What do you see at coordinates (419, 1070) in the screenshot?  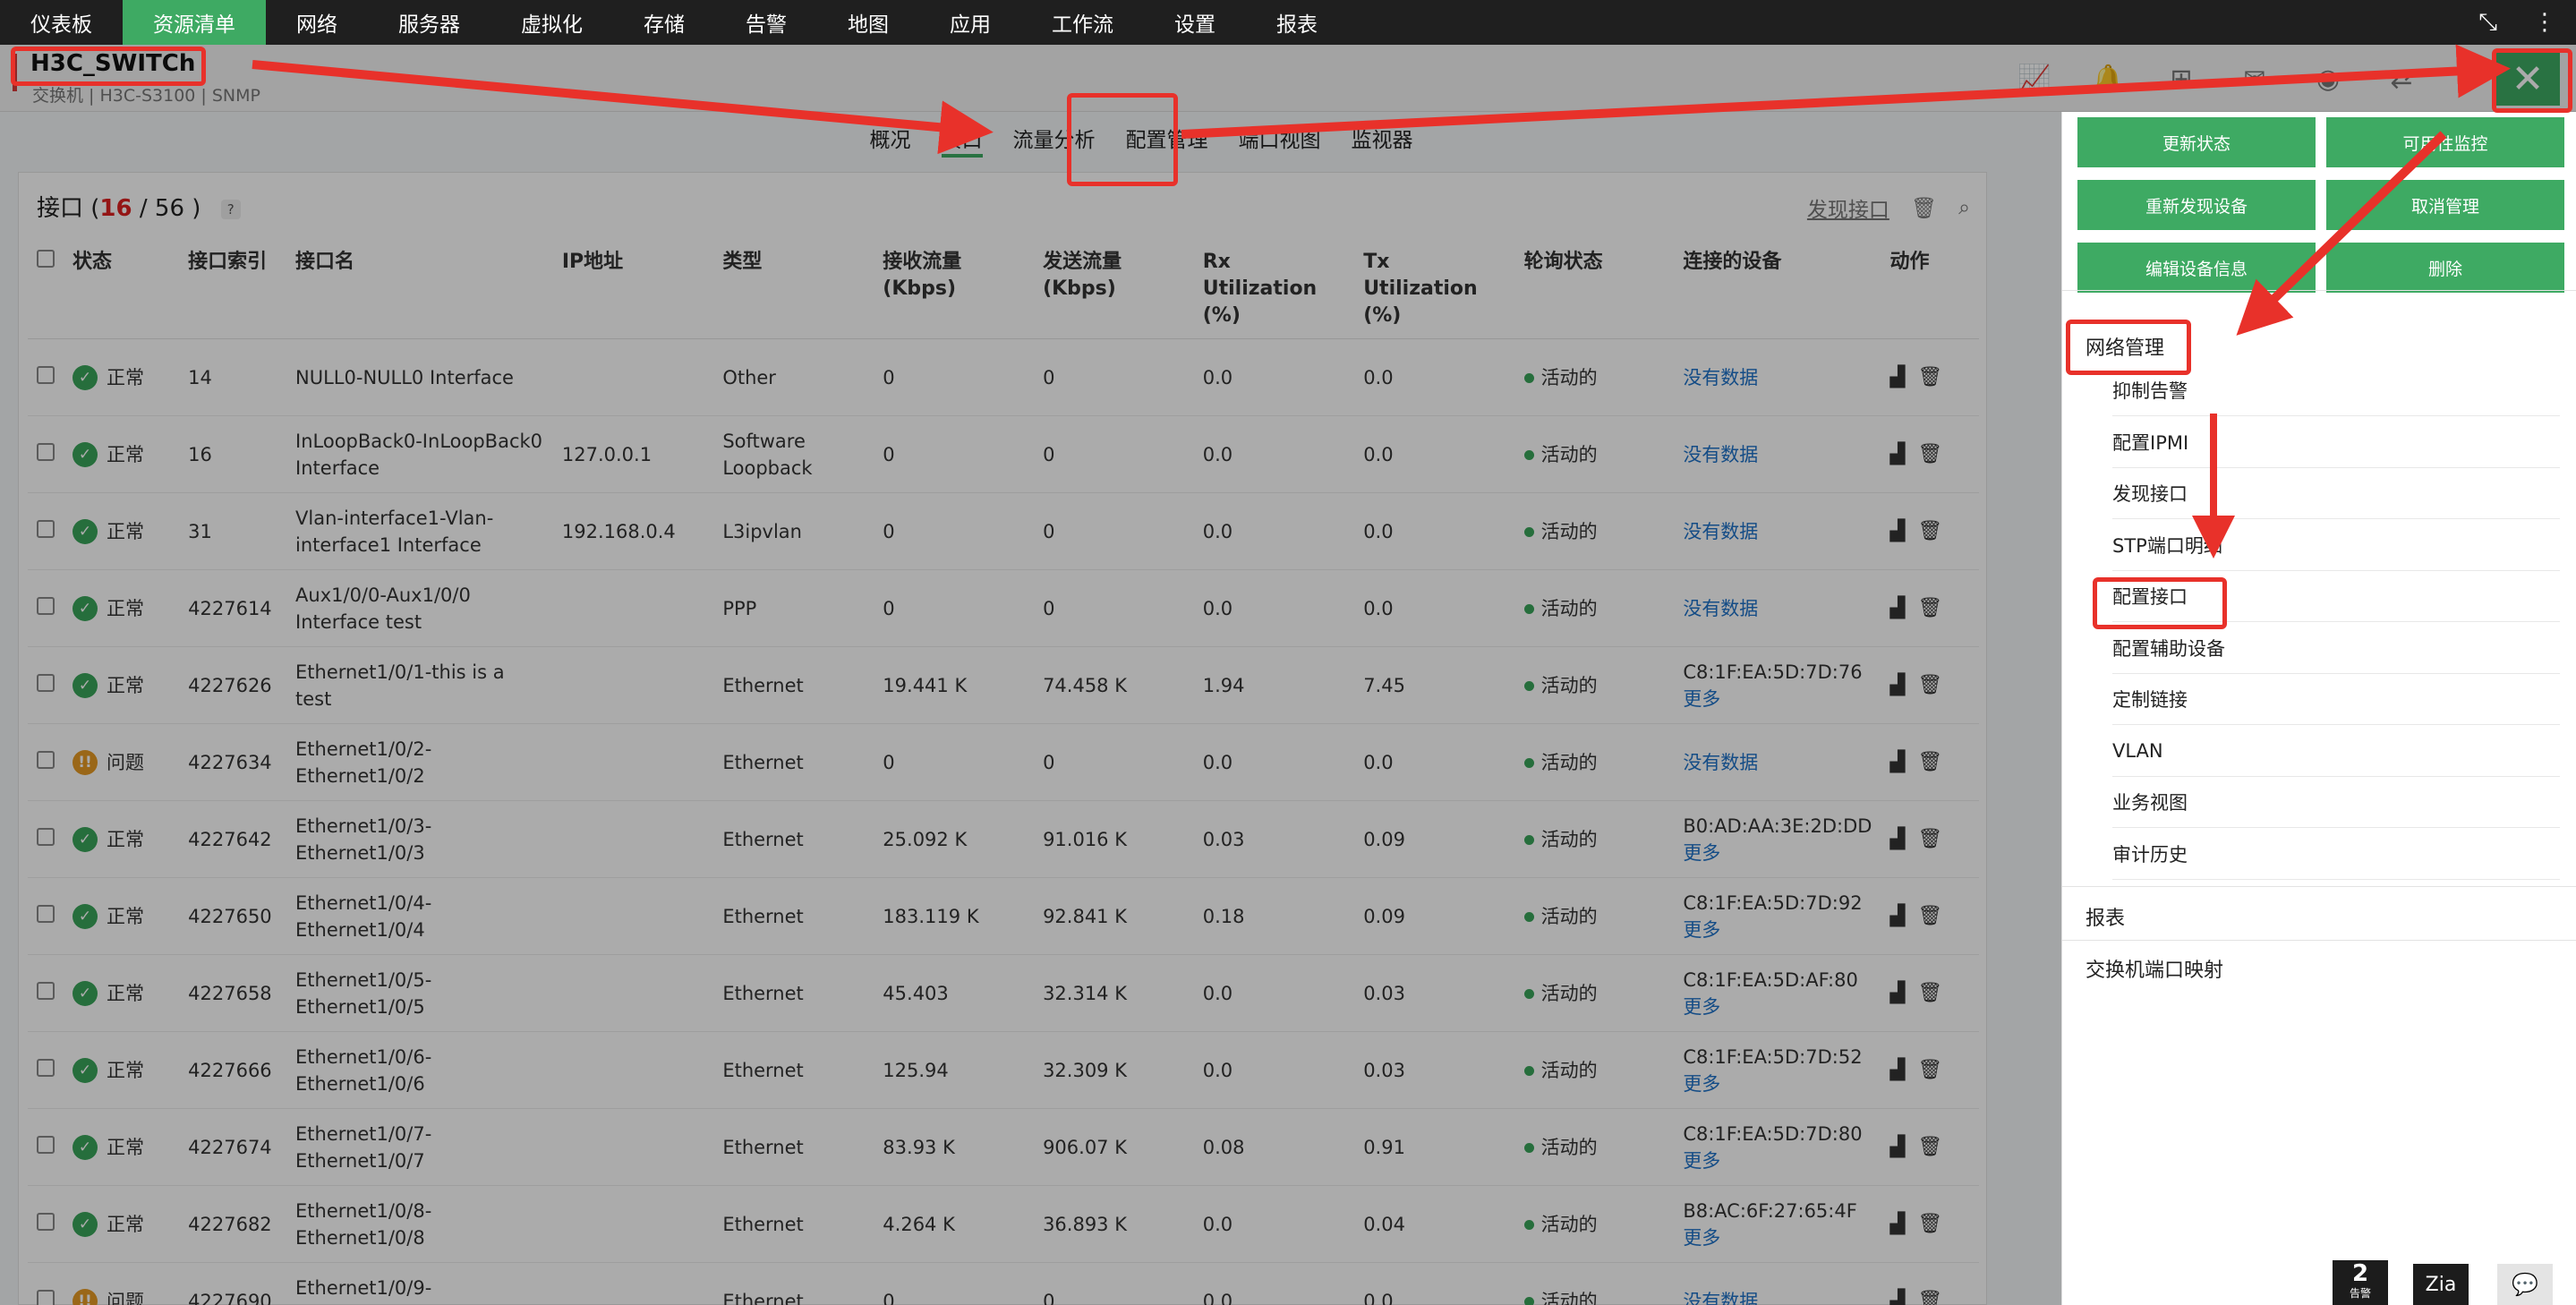 I see `interface-name: Ethernet1/0/6-Ethernet1/0/6` at bounding box center [419, 1070].